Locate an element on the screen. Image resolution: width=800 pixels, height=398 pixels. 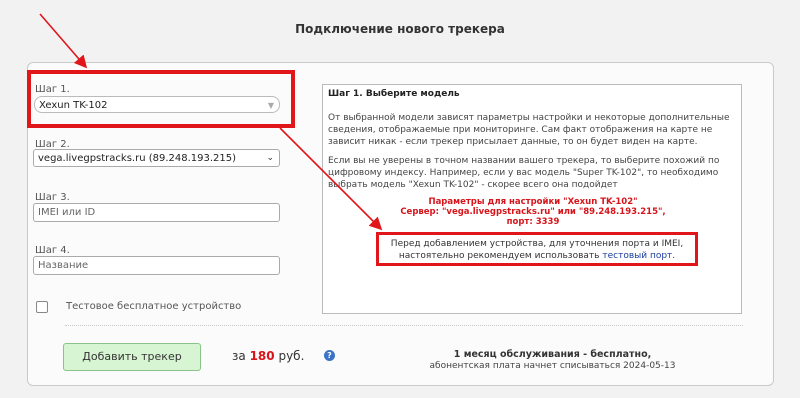
annotation-arrow-warning is located at coordinates (331, 179).